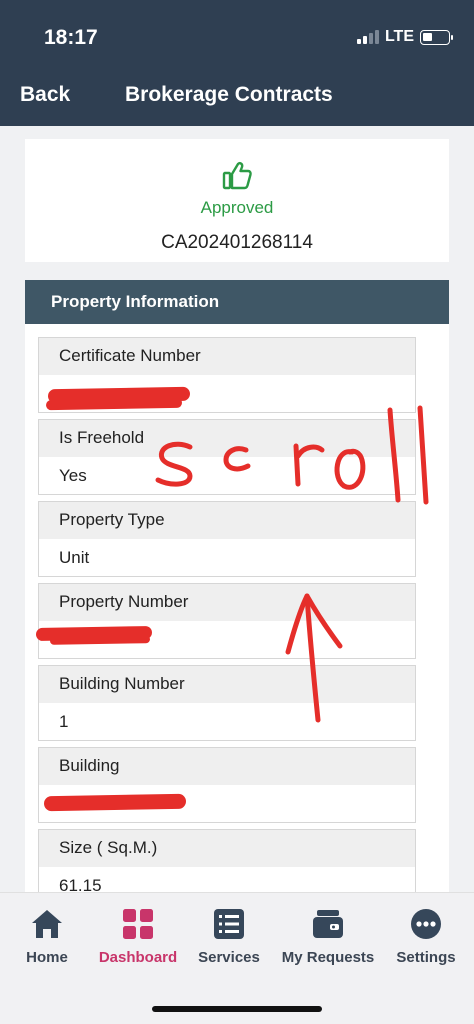 Image resolution: width=474 pixels, height=1024 pixels. I want to click on tab-home: Home, so click(48, 936).